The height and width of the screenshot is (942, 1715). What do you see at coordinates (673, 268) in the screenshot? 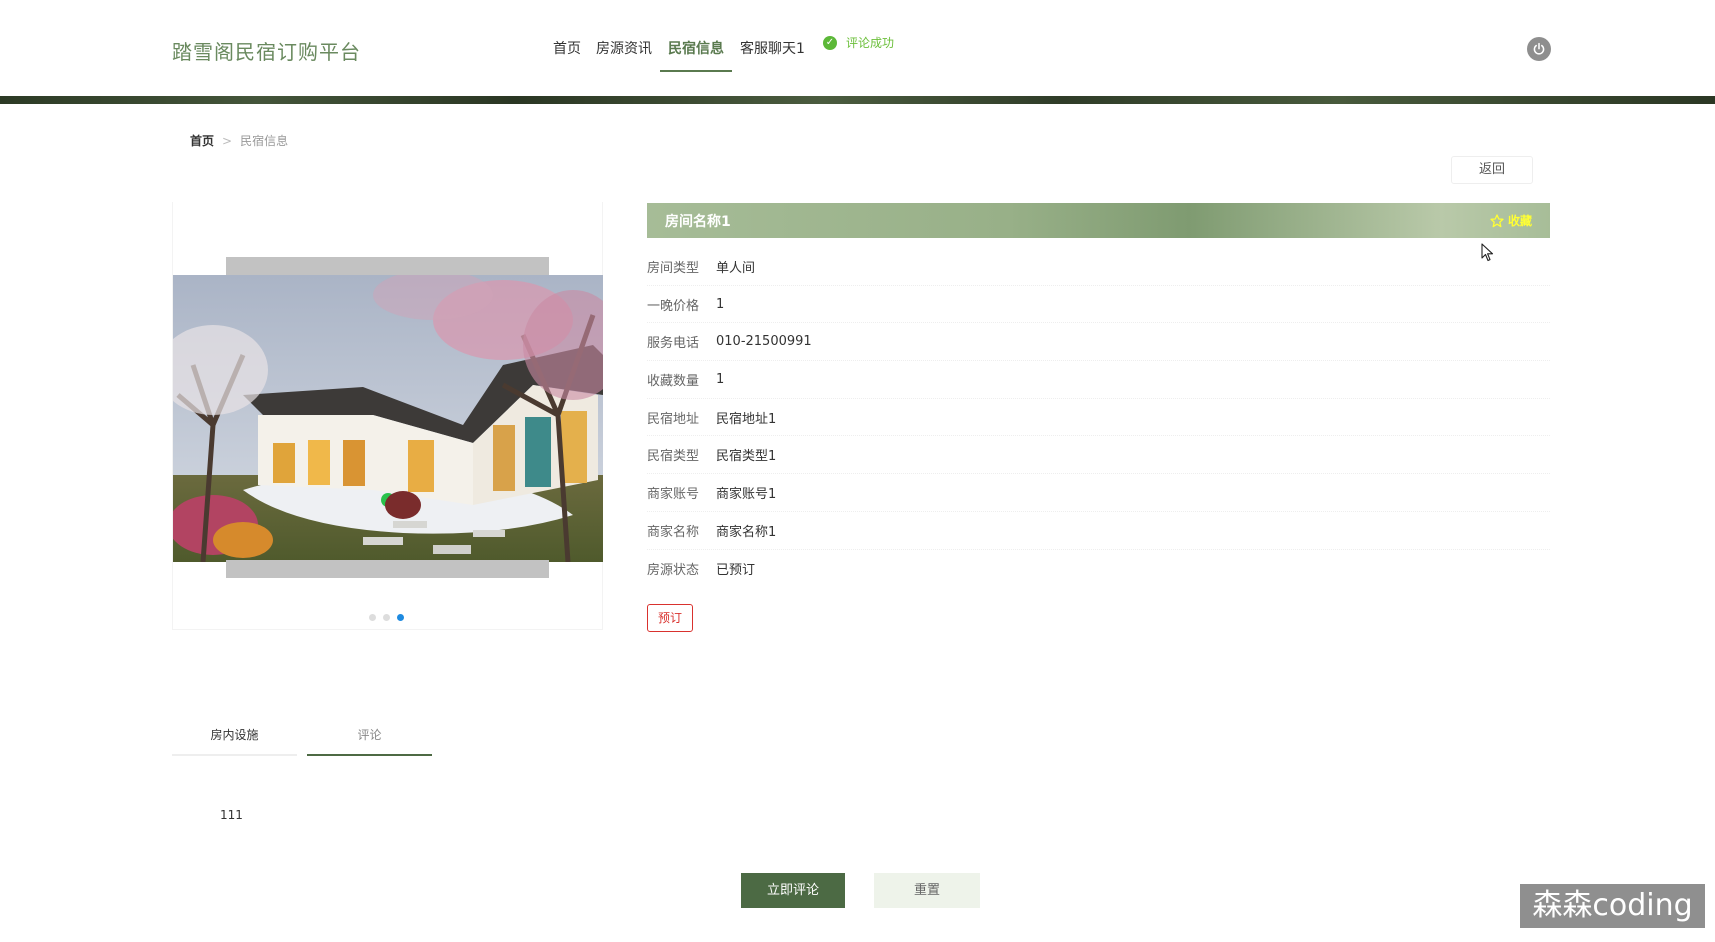
I see `info-label: 房间类型` at bounding box center [673, 268].